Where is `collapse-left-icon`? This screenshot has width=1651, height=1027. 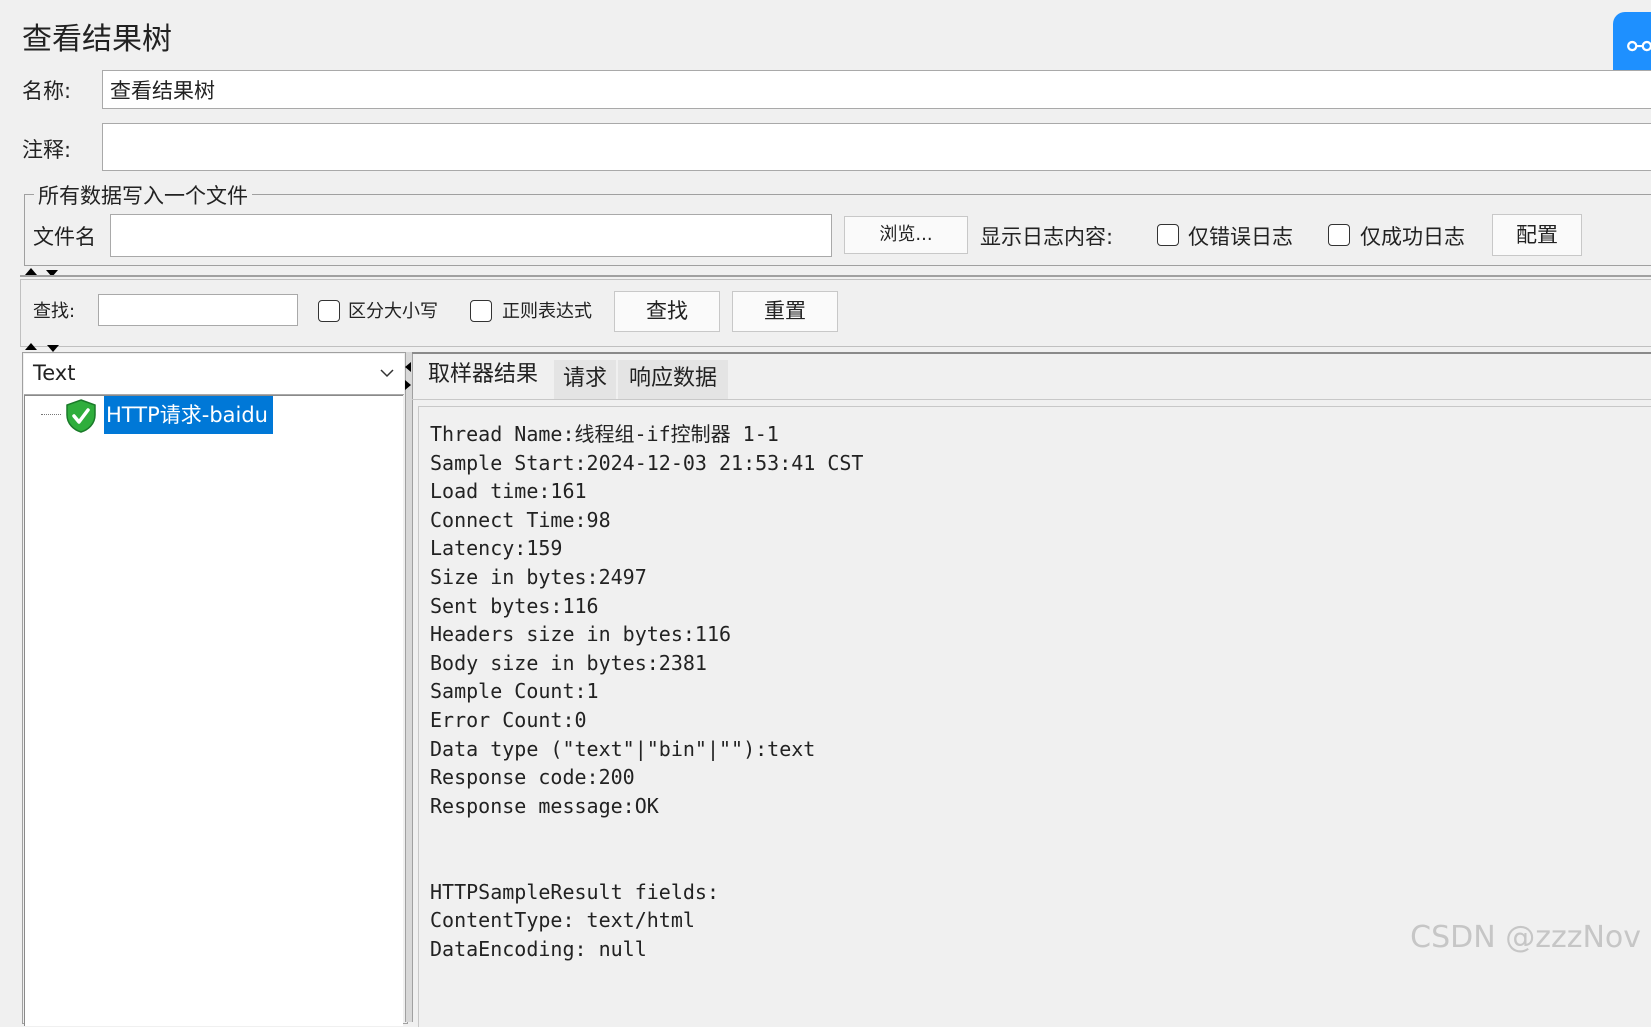
collapse-left-icon is located at coordinates (408, 367).